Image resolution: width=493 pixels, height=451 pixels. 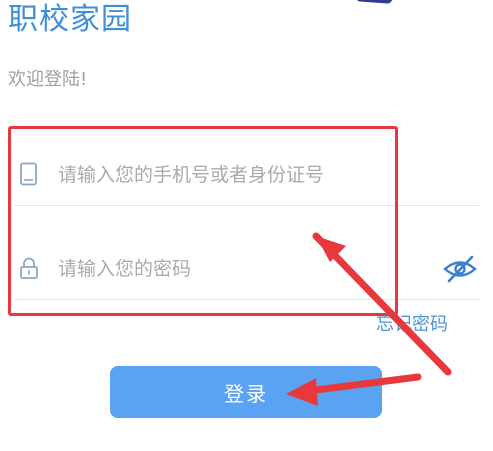 What do you see at coordinates (375, 2) in the screenshot?
I see `app-logo` at bounding box center [375, 2].